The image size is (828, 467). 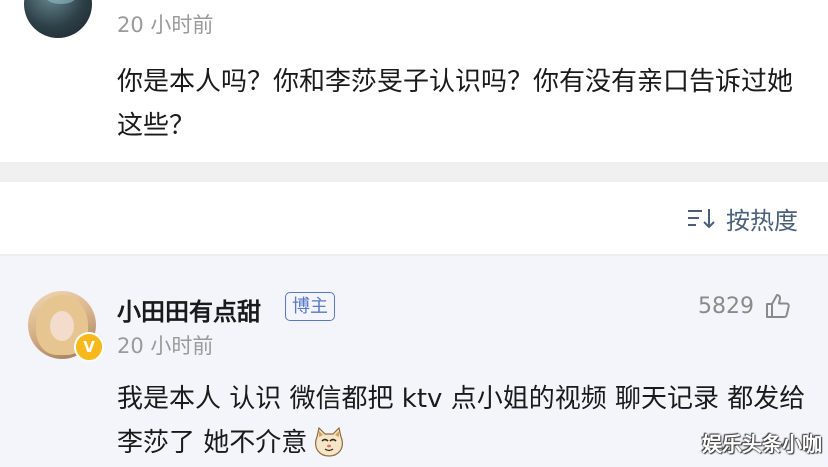 What do you see at coordinates (455, 104) in the screenshot?
I see `comment-text: 你是本人吗？你和李莎旻子认识吗？你有没有亲口告诉过她这些？` at bounding box center [455, 104].